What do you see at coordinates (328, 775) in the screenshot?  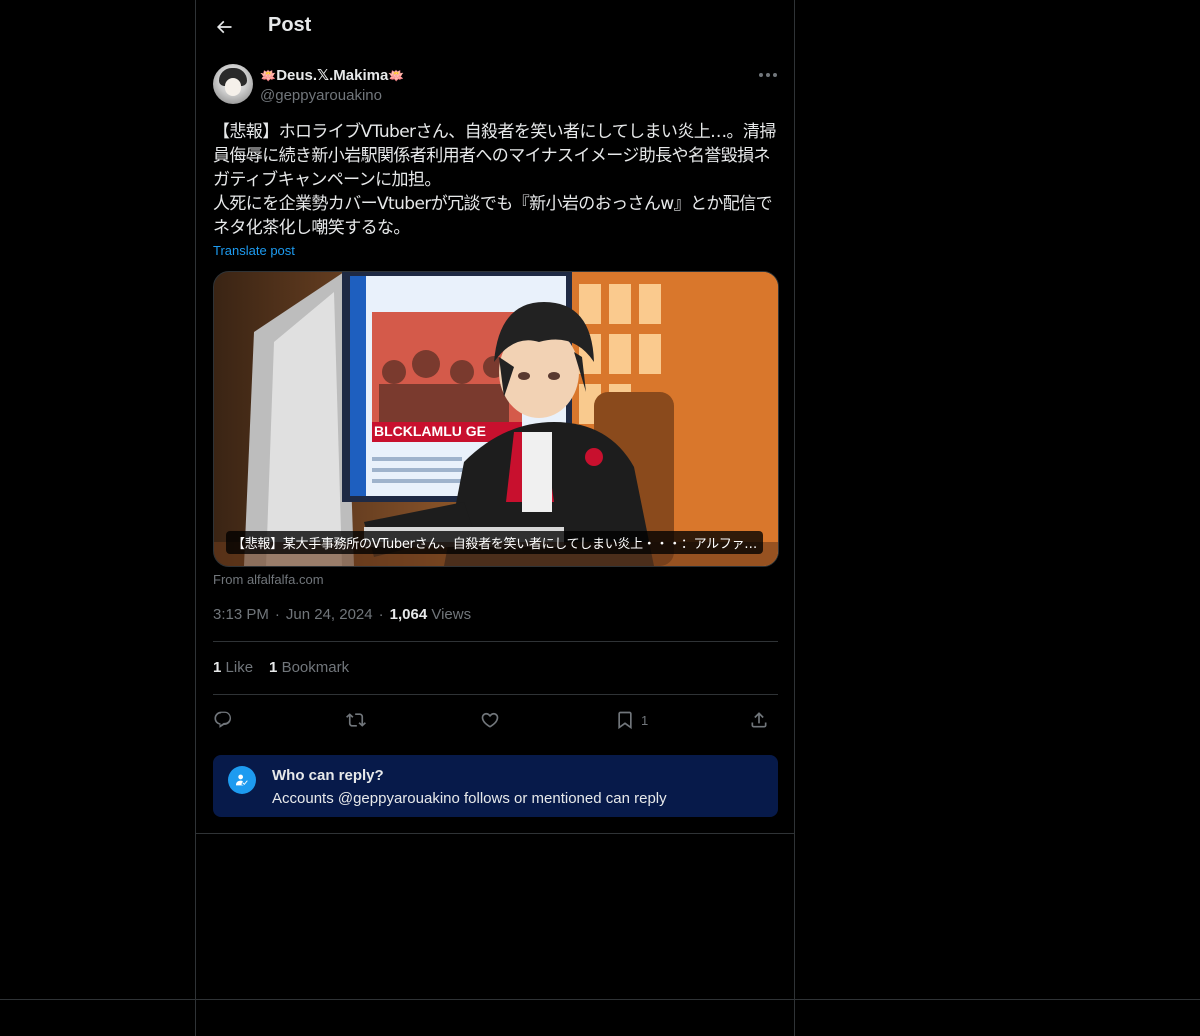 I see `reply-restriction-title: Who can reply?` at bounding box center [328, 775].